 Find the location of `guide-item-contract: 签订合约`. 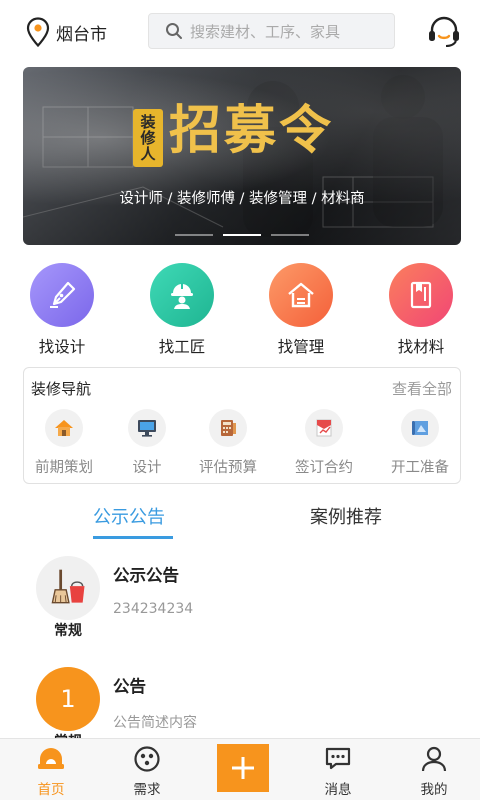

guide-item-contract: 签订合约 is located at coordinates (324, 443).